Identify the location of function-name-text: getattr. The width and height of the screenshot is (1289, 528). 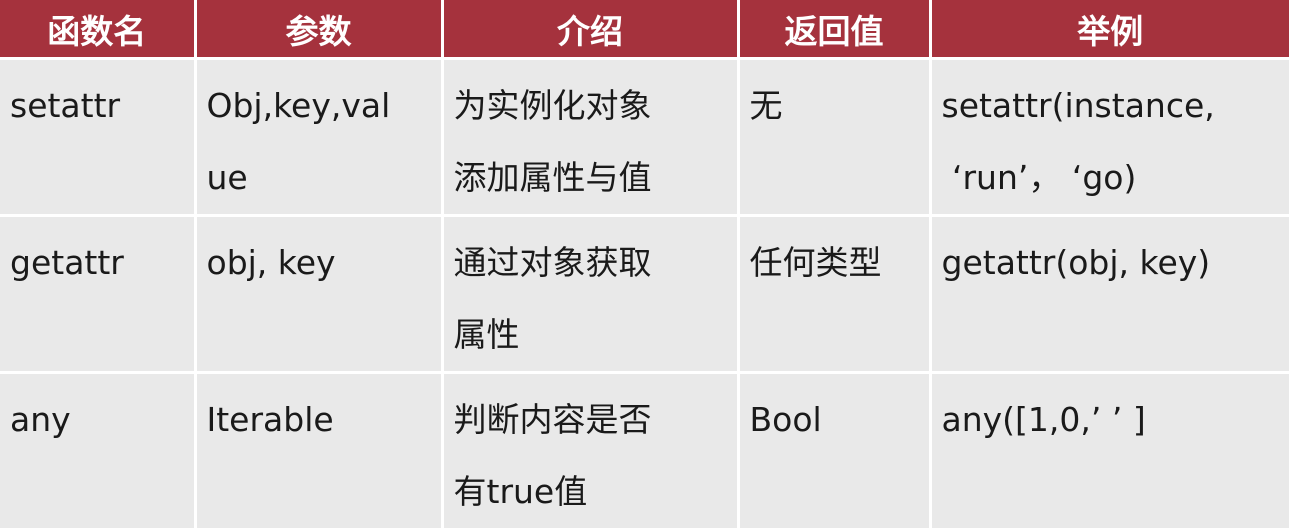
(97, 263).